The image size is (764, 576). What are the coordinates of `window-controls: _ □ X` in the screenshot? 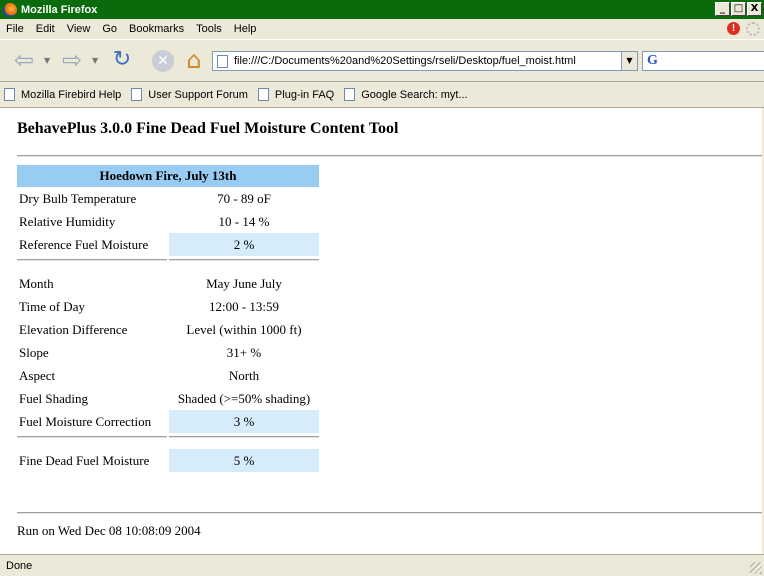 It's located at (738, 9).